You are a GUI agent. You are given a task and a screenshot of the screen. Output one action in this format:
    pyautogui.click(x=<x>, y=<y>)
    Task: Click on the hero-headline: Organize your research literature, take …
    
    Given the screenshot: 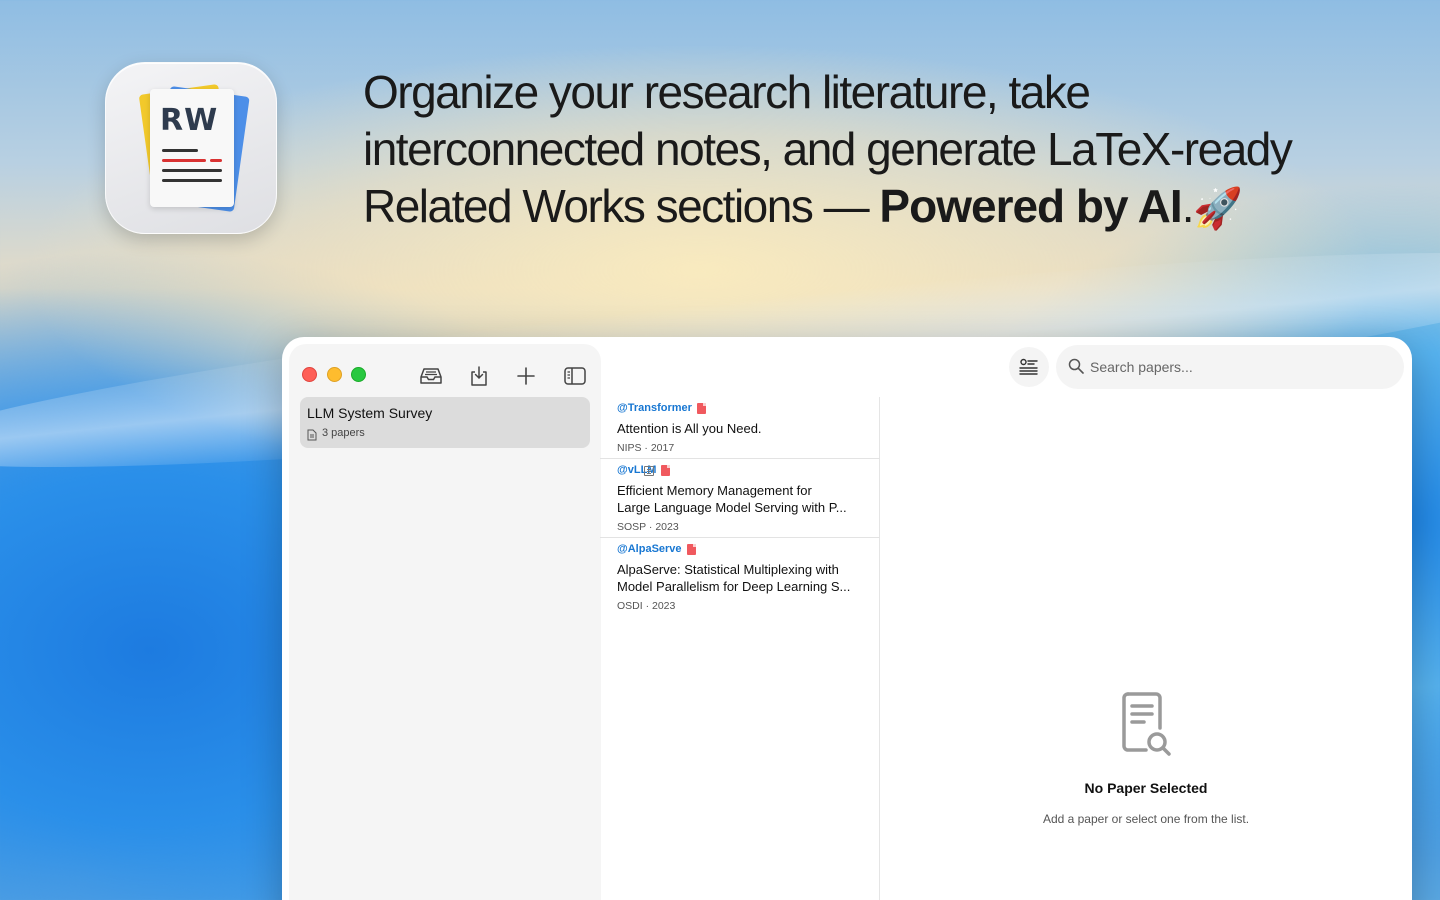 What is the action you would take?
    pyautogui.click(x=863, y=151)
    